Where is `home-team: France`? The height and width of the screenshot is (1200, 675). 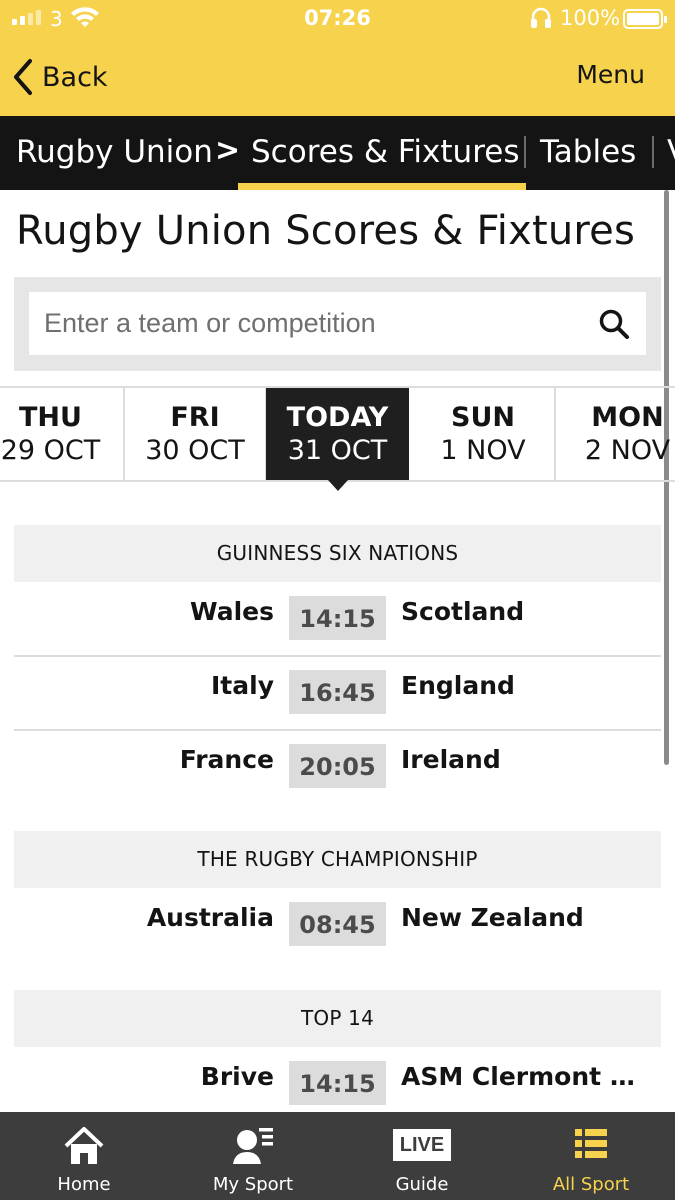 home-team: France is located at coordinates (226, 759).